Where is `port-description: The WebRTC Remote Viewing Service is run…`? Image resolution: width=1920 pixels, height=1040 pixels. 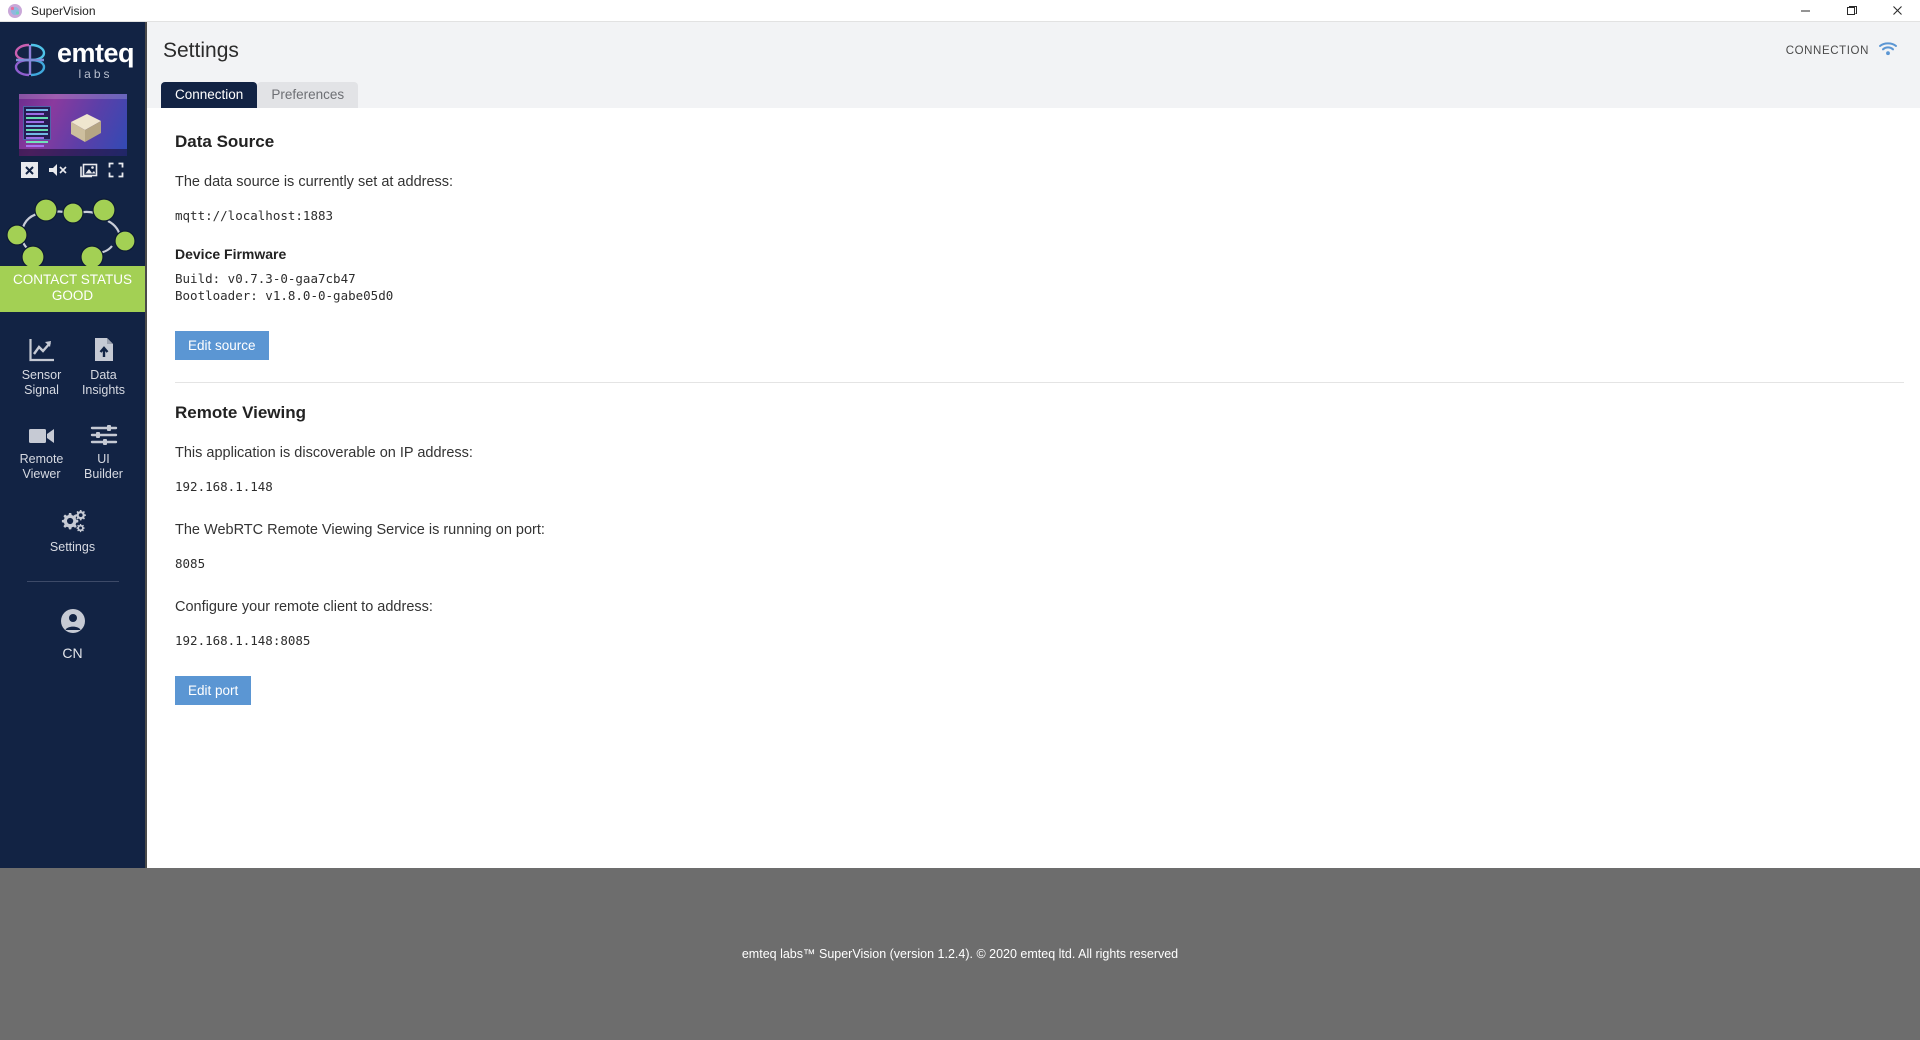
port-description: The WebRTC Remote Viewing Service is run… is located at coordinates (360, 530).